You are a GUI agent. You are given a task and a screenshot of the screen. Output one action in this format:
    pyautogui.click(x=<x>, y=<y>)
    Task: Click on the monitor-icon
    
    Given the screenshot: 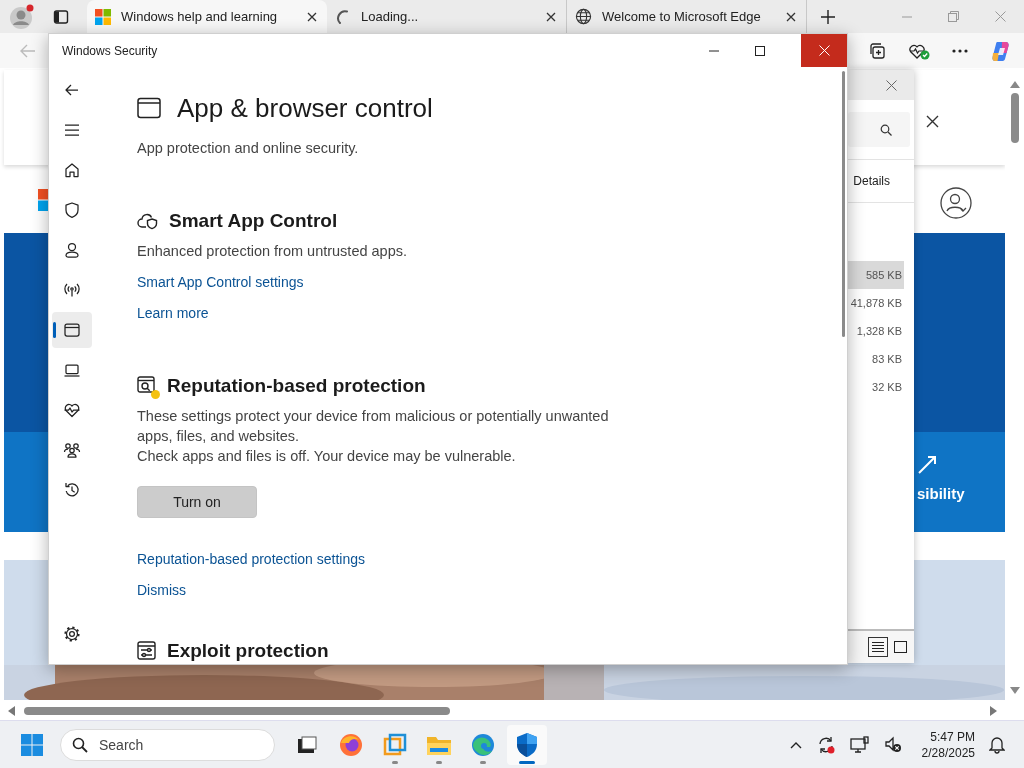 What is the action you would take?
    pyautogui.click(x=859, y=744)
    